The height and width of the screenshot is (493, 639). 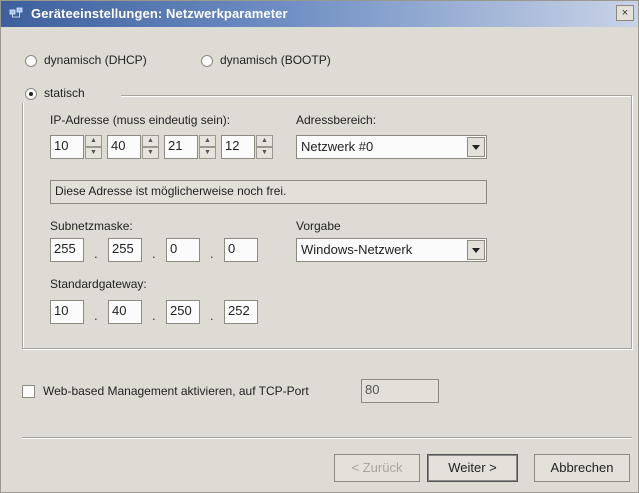 What do you see at coordinates (337, 146) in the screenshot?
I see `range-value: Netzwerk #0` at bounding box center [337, 146].